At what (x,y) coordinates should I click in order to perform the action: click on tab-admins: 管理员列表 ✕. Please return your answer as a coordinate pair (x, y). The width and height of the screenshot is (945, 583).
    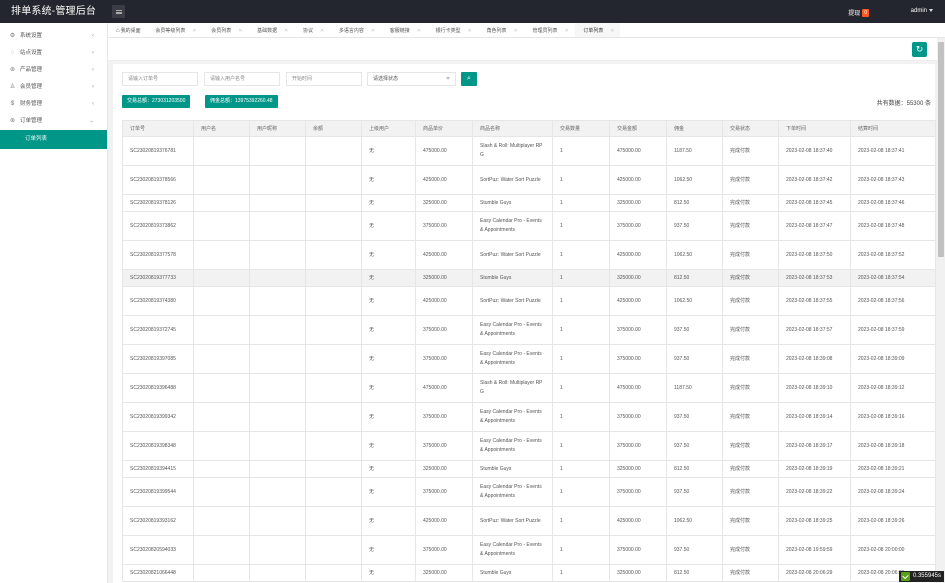
    Looking at the image, I should click on (548, 30).